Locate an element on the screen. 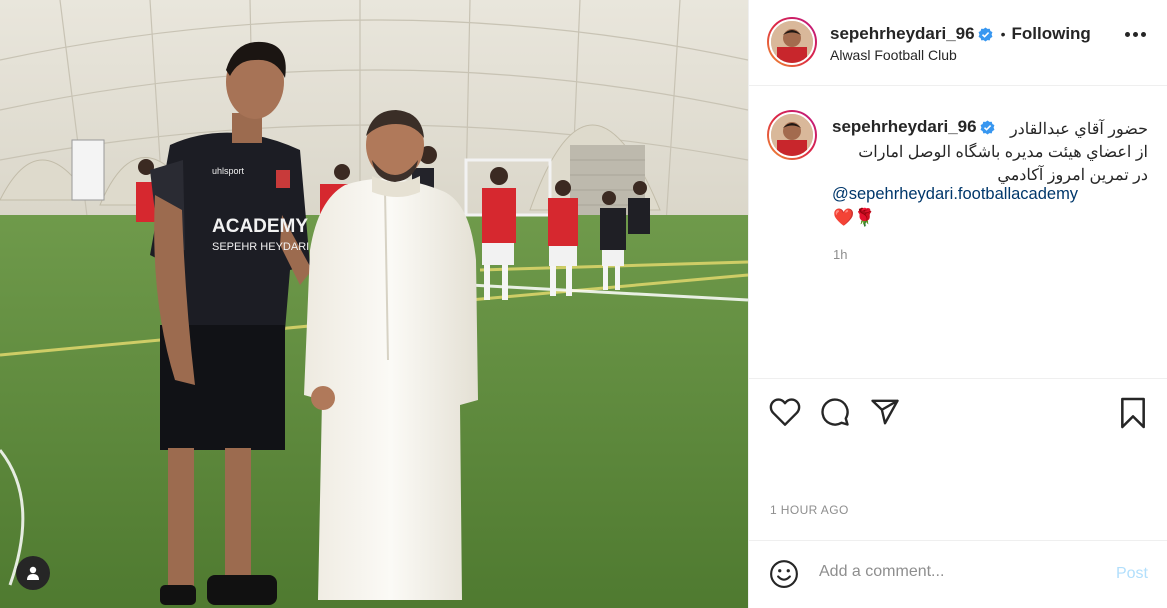 This screenshot has width=1167, height=608. post-date: 1 HOUR AGO is located at coordinates (809, 510).